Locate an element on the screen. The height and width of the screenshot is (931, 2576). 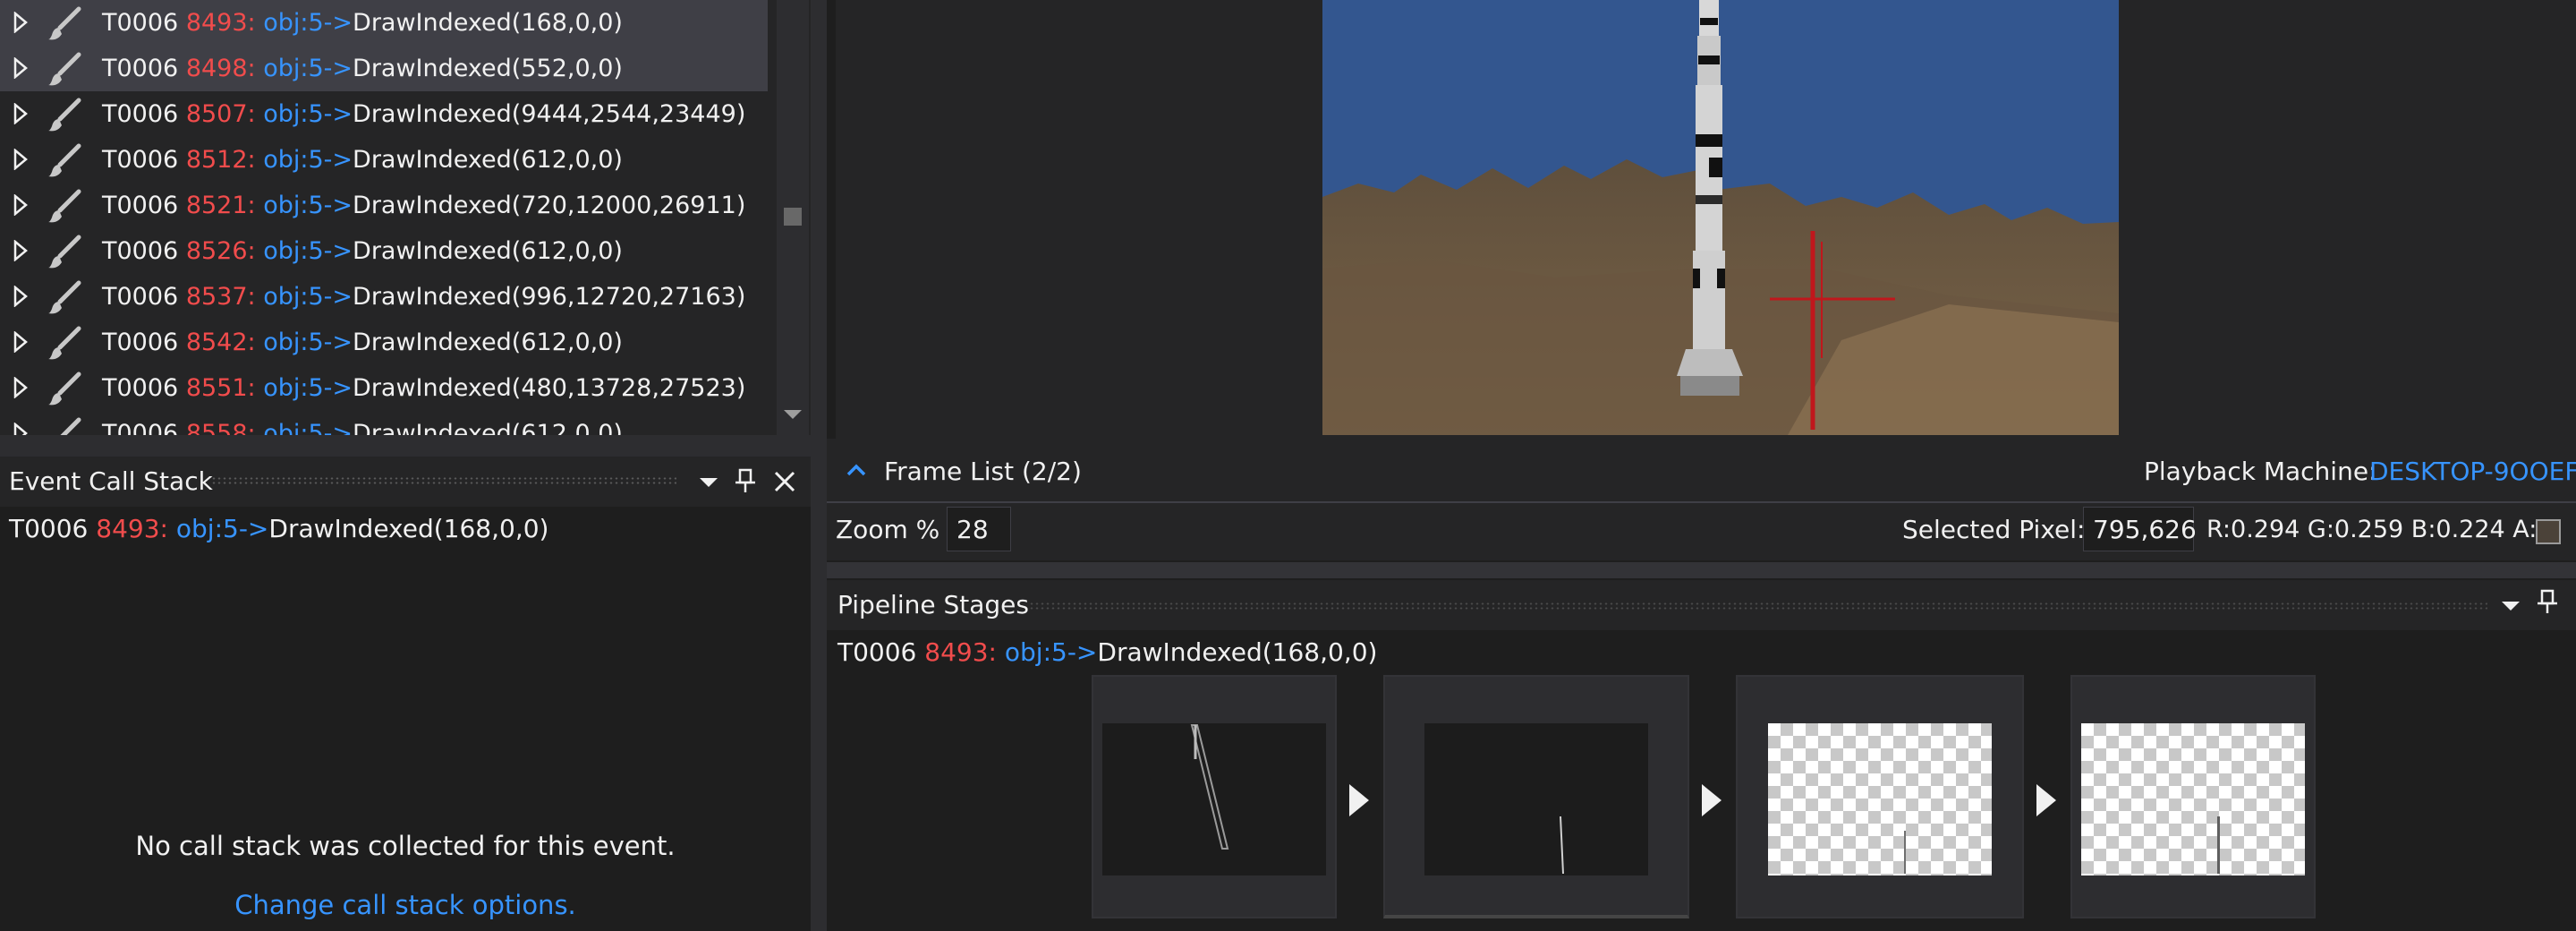
pixel-rgba-value: R:0.294 G:0.259 B:0.224 A:1 is located at coordinates (2379, 529).